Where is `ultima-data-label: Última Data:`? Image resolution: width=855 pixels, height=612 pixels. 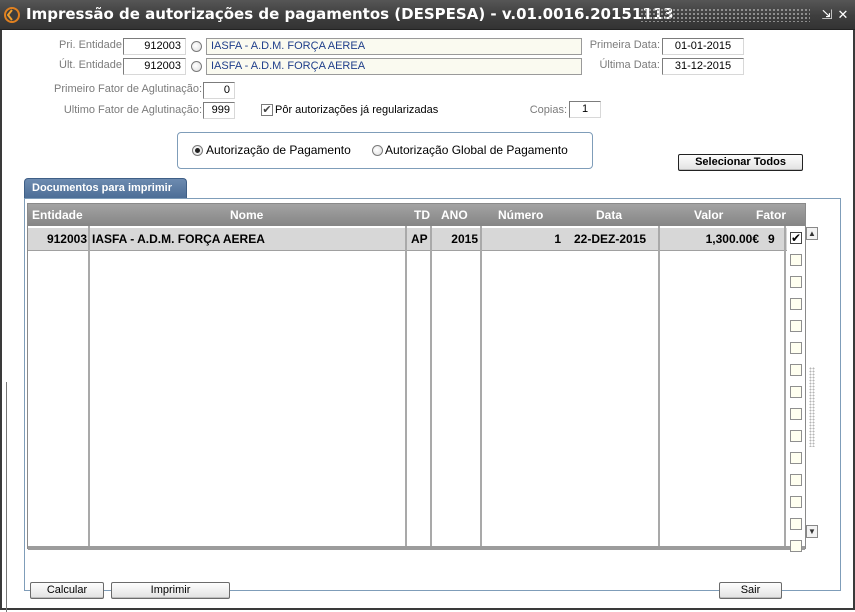
ultima-data-label: Última Data: is located at coordinates (629, 65).